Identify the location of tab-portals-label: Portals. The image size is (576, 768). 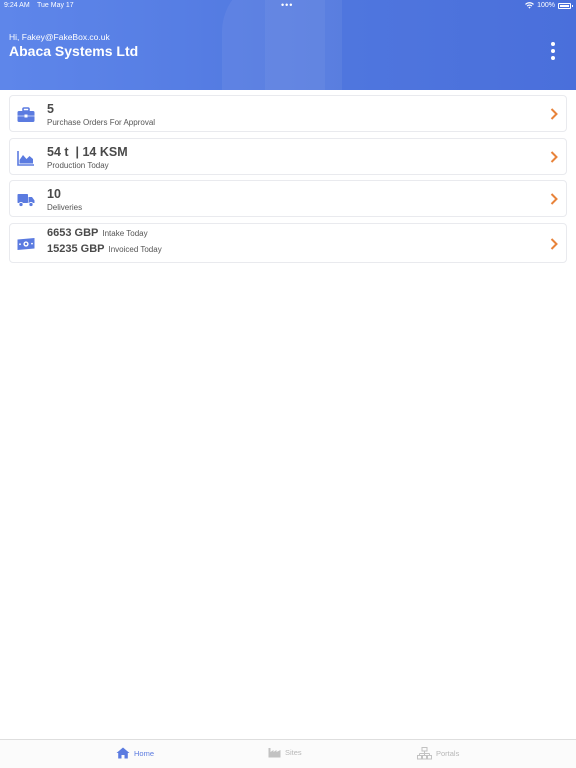
(448, 753).